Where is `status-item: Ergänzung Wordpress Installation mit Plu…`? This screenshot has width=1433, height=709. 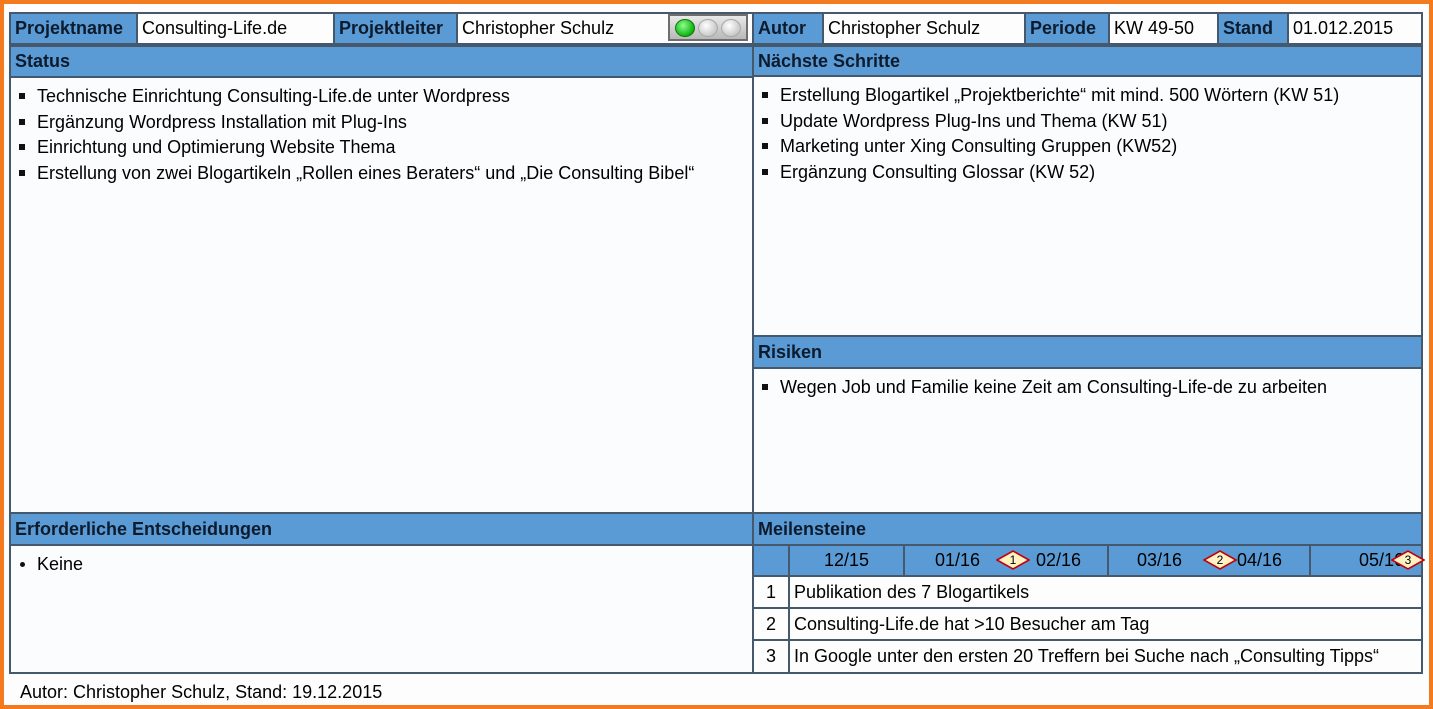 status-item: Ergänzung Wordpress Installation mit Plu… is located at coordinates (381, 123).